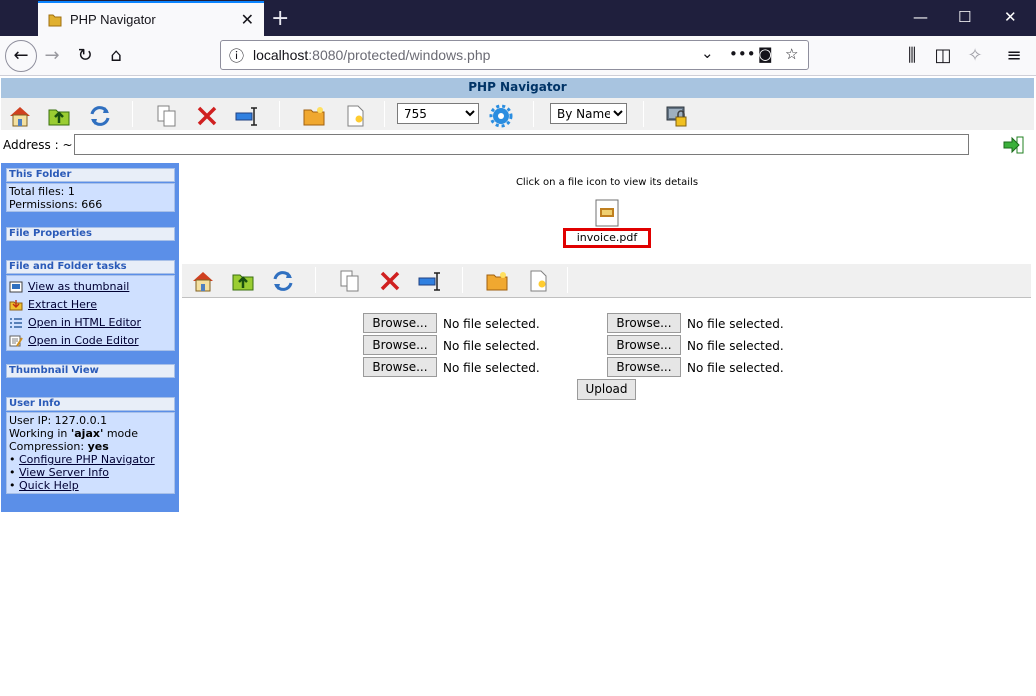 This screenshot has height=696, width=1036. I want to click on bookmark-star-icon: ☆, so click(791, 54).